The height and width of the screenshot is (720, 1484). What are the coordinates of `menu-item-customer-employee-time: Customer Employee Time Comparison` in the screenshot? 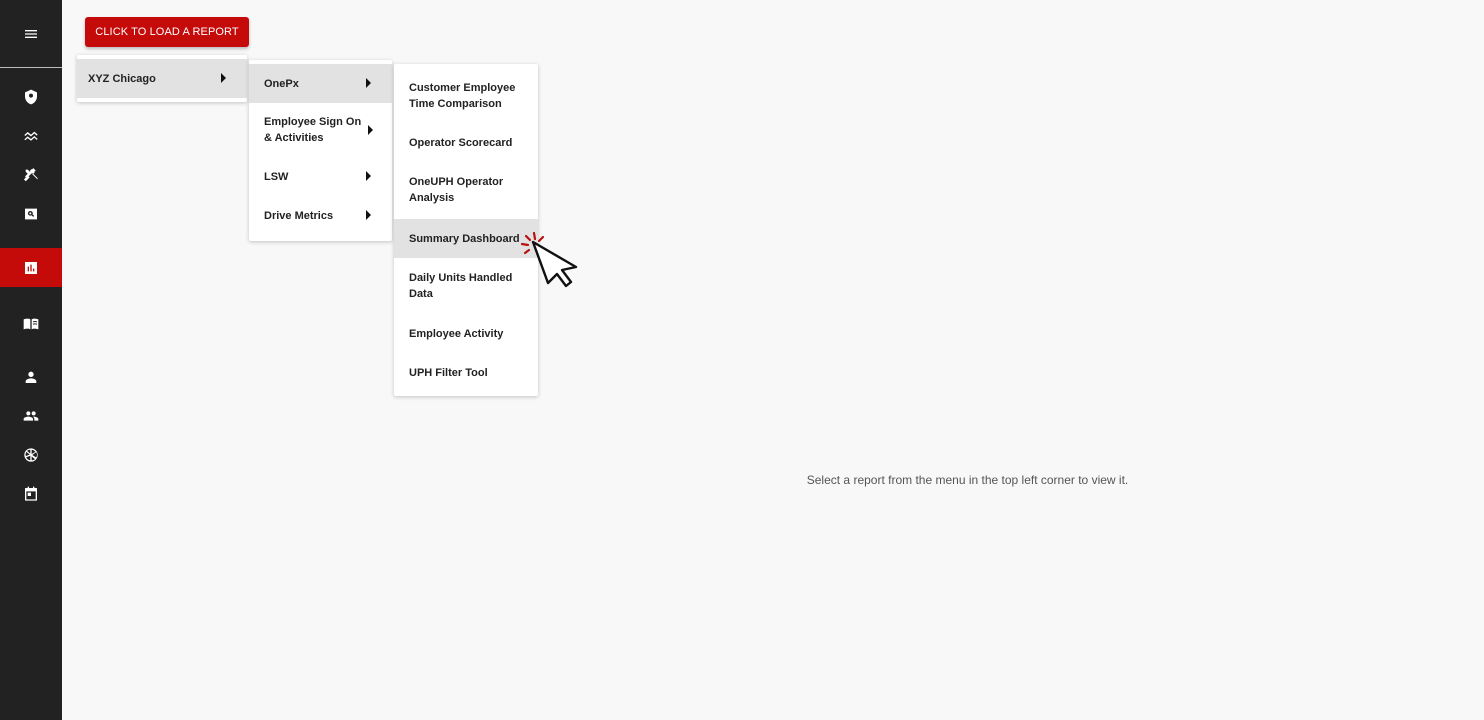 It's located at (466, 95).